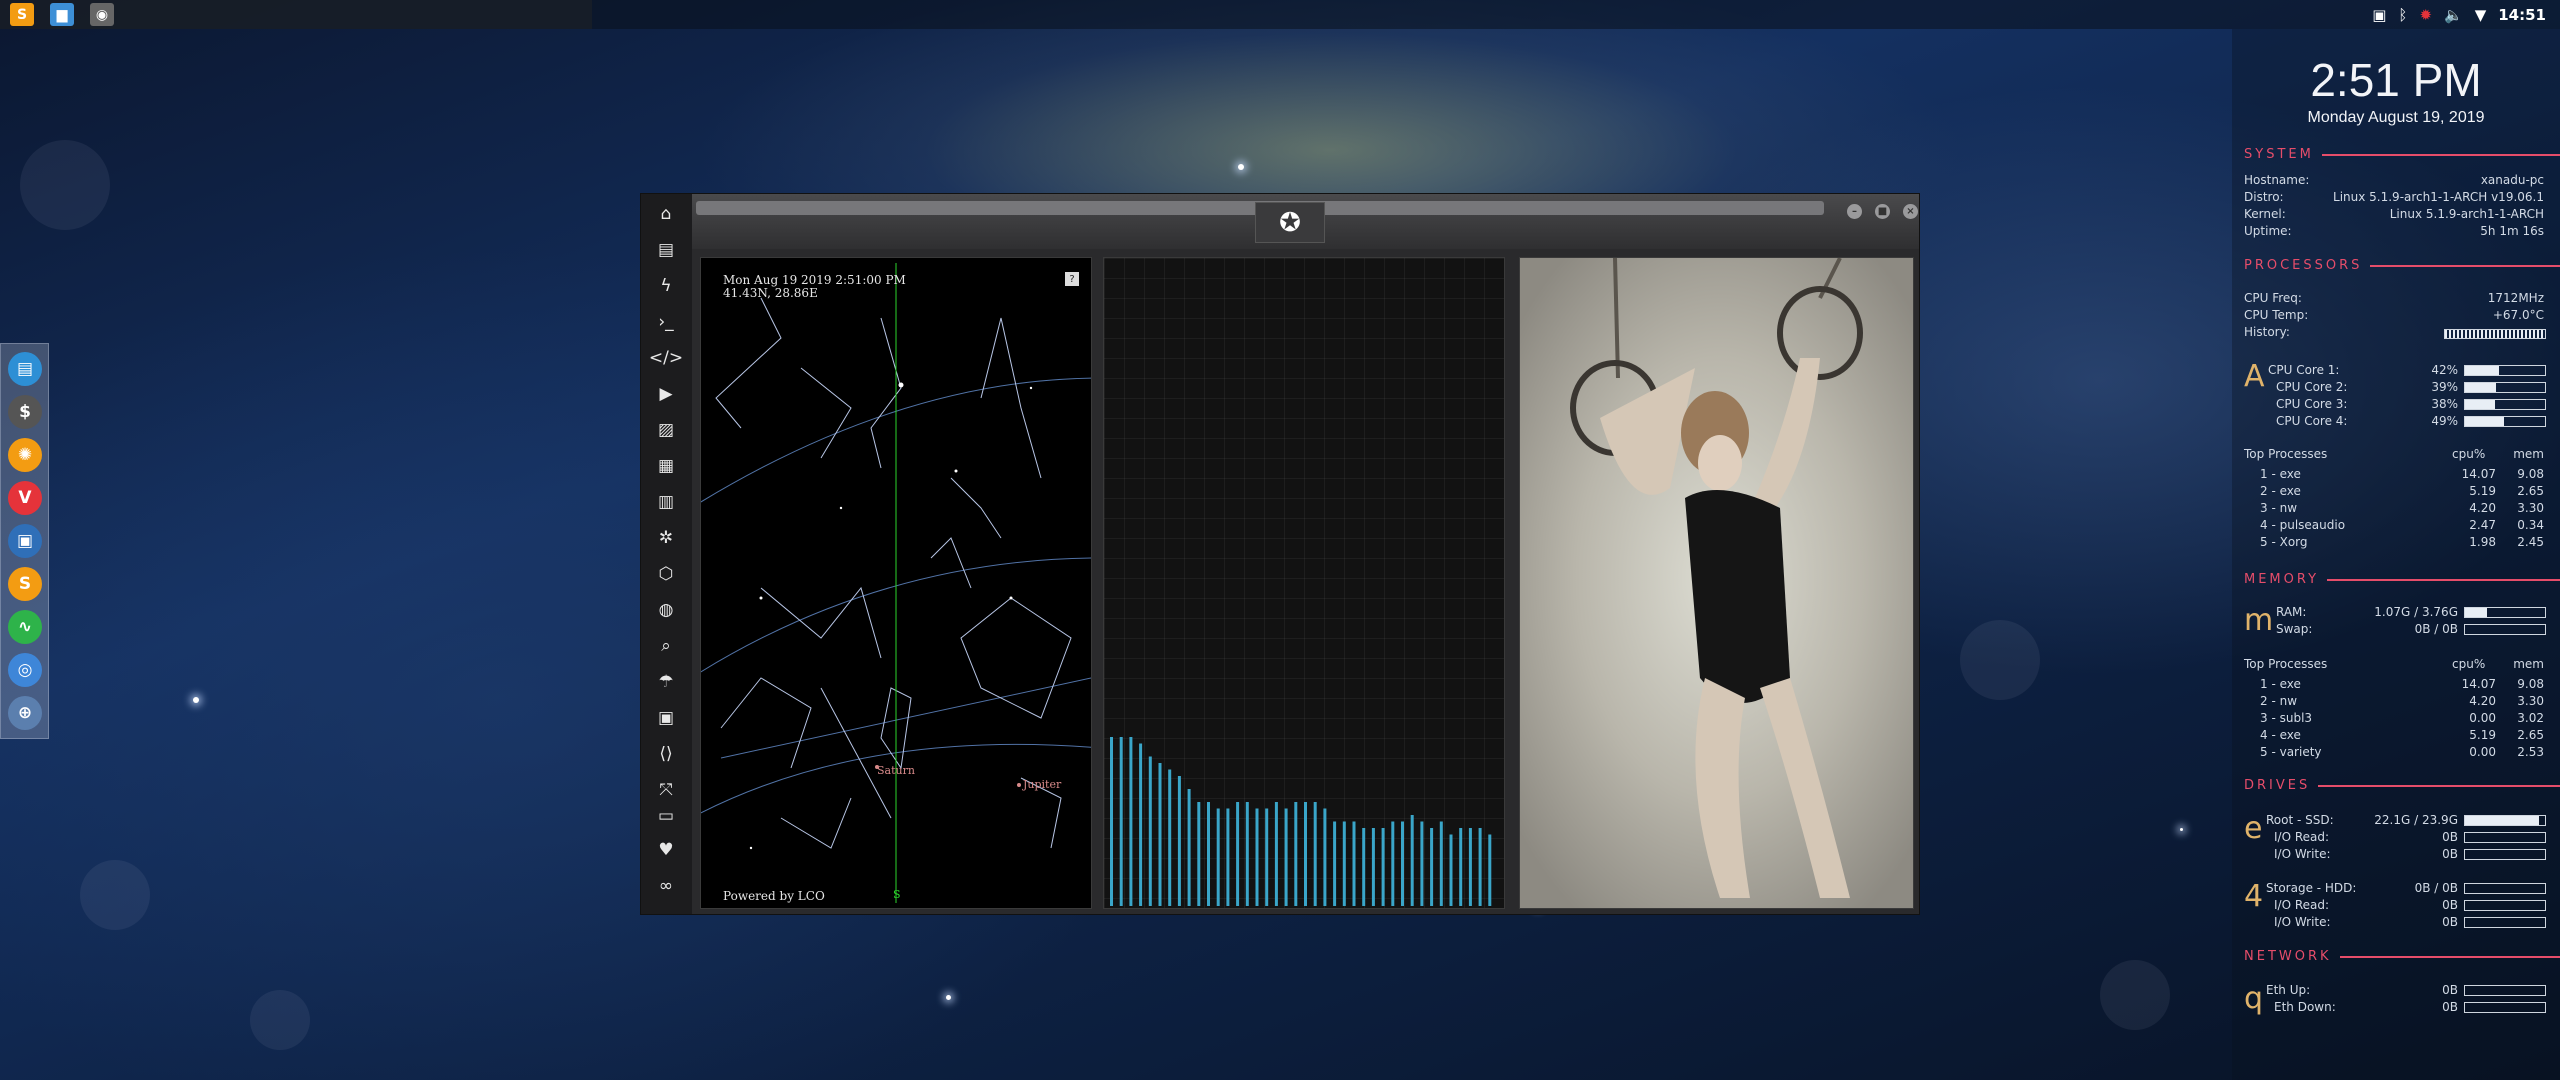 The width and height of the screenshot is (2560, 1080). What do you see at coordinates (2402, 508) in the screenshot?
I see `process-row: 3 - nw 4.20 3.30` at bounding box center [2402, 508].